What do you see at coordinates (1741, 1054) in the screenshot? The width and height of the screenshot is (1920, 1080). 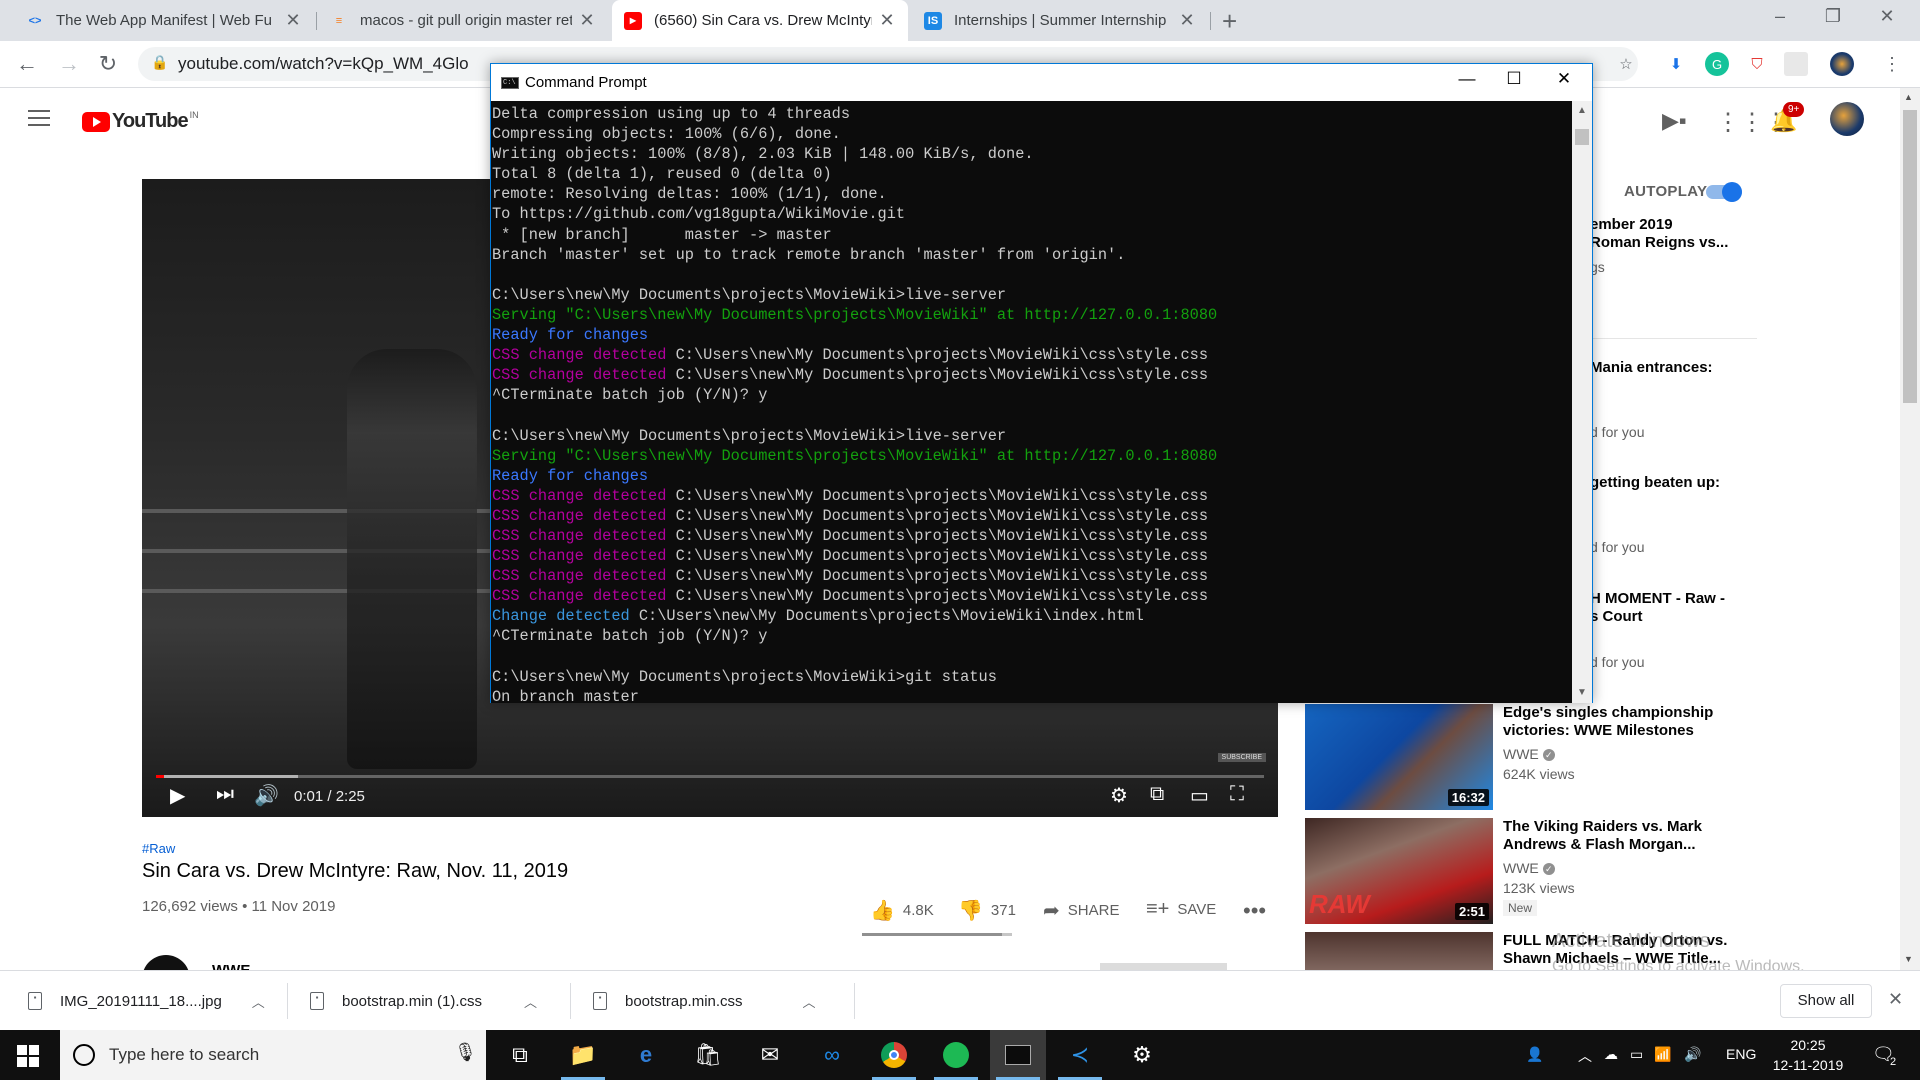 I see `language-indicator: ENG` at bounding box center [1741, 1054].